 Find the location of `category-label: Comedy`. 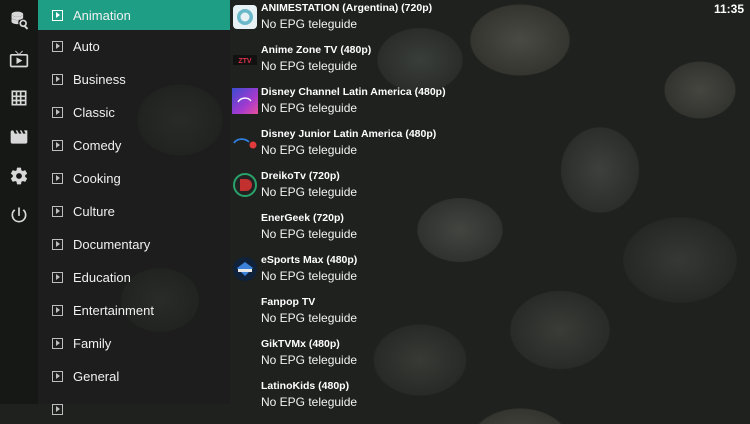

category-label: Comedy is located at coordinates (97, 145).